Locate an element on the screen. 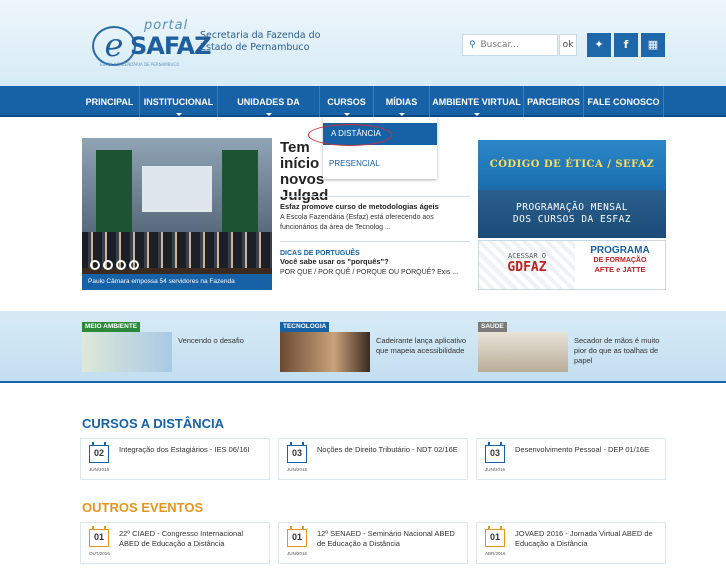  banner-line-1: PROGRAMAÇÃO MENSAL is located at coordinates (572, 207).